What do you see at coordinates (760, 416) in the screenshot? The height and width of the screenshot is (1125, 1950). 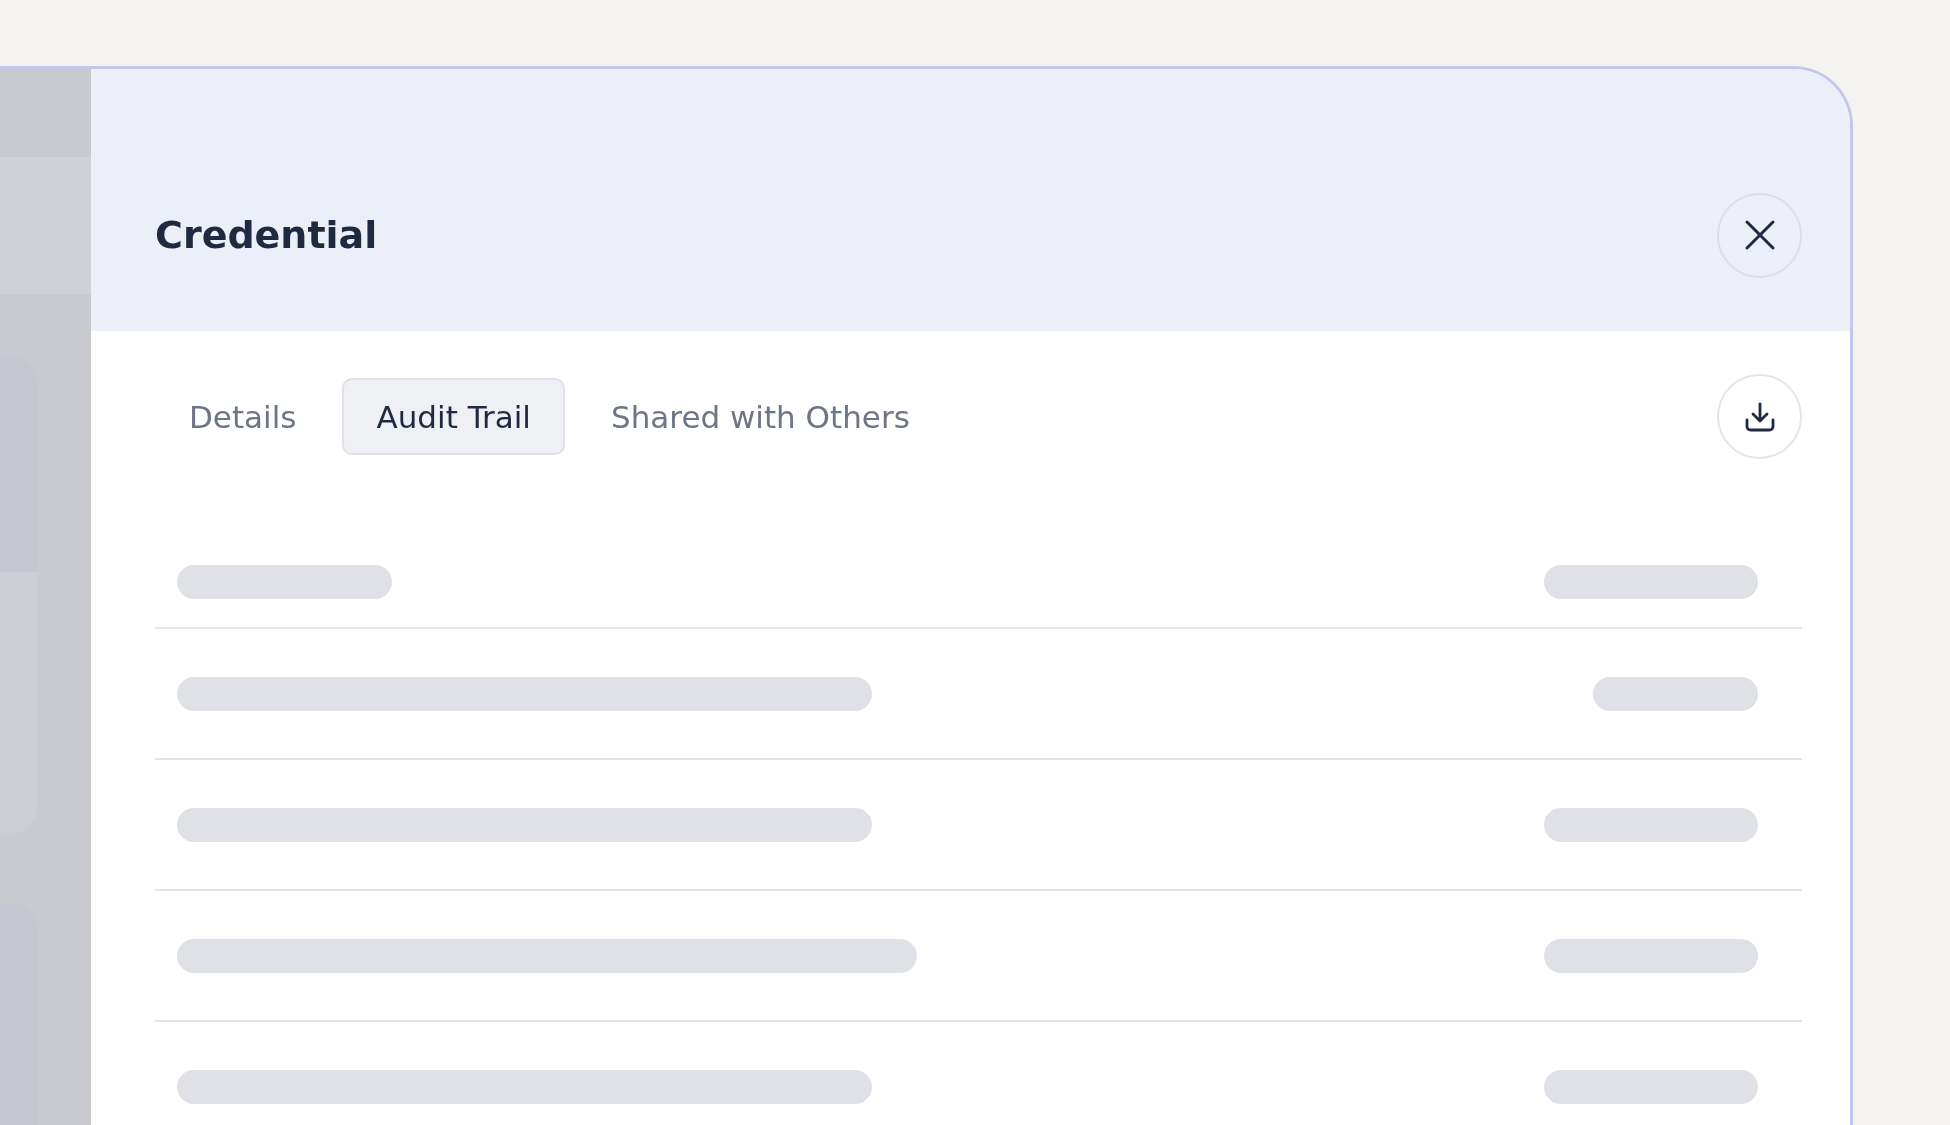 I see `tab: Shared with Others` at bounding box center [760, 416].